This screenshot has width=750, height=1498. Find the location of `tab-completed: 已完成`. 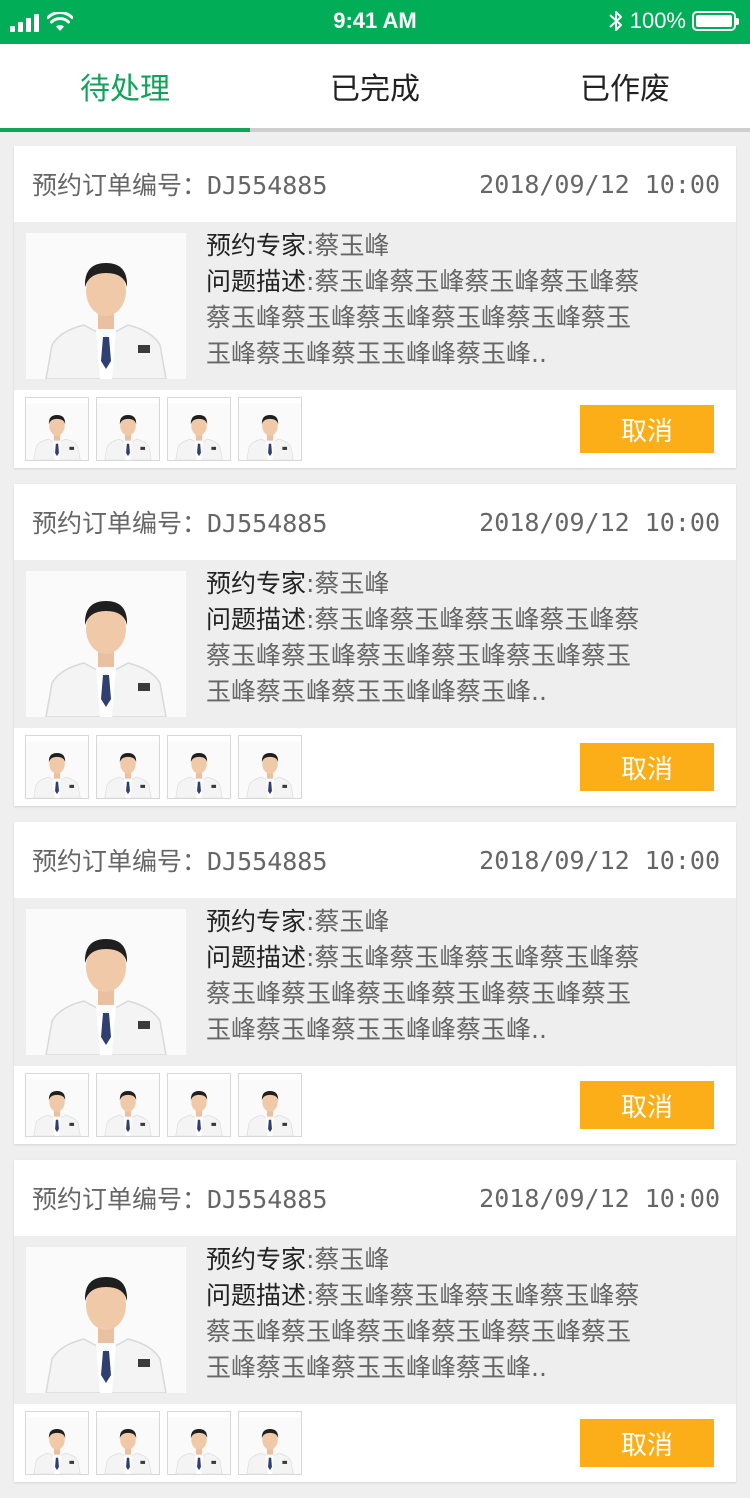

tab-completed: 已完成 is located at coordinates (375, 86).